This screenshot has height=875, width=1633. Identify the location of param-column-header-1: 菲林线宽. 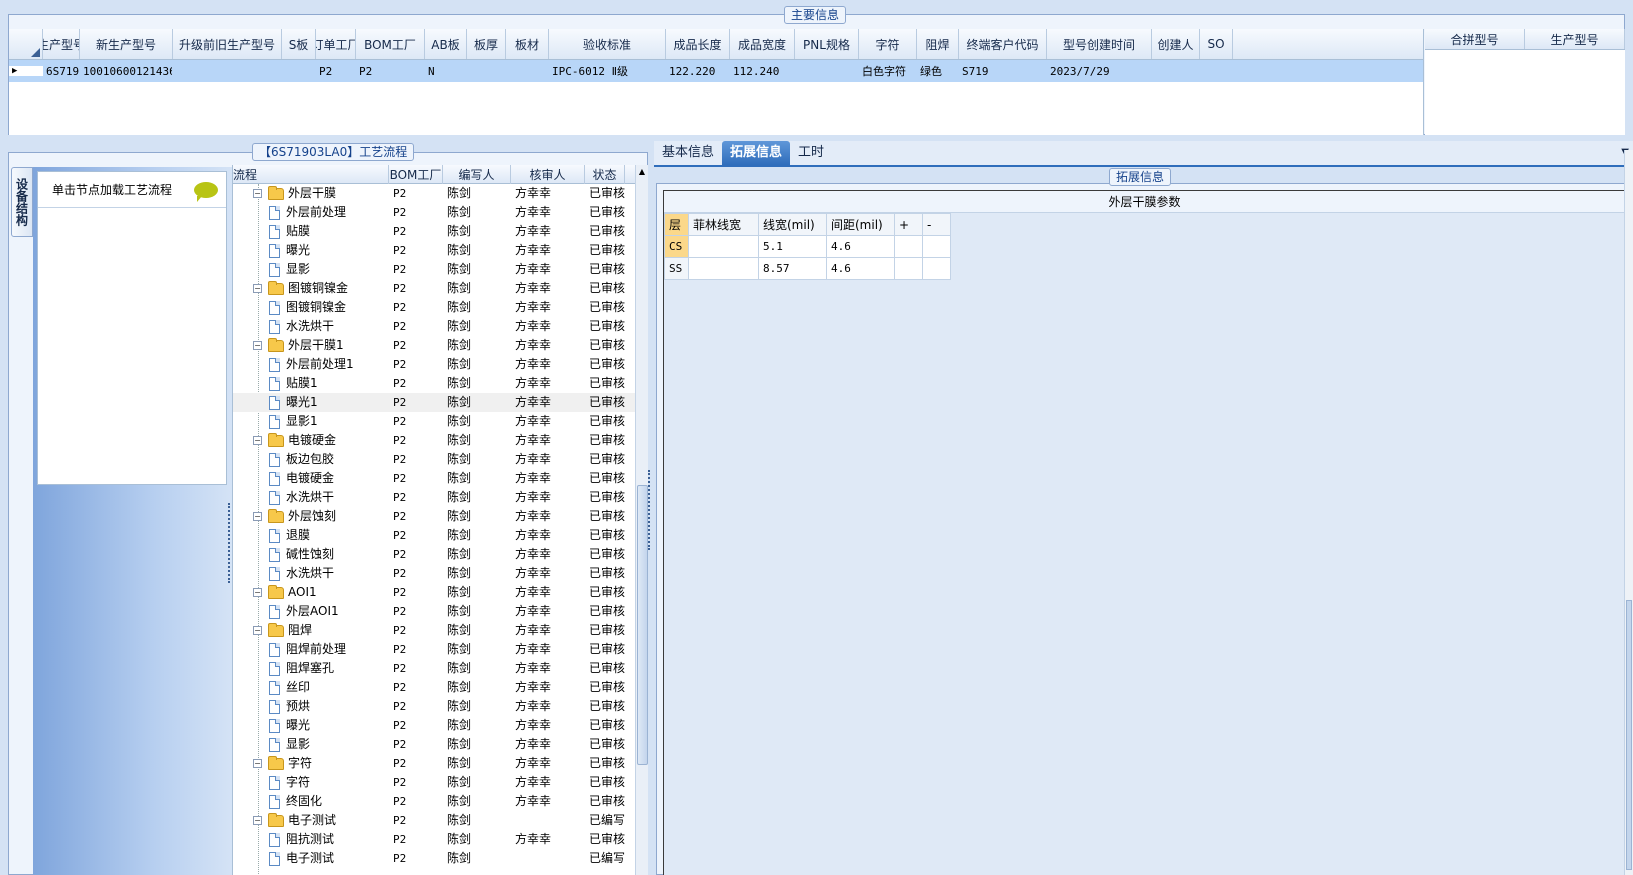
(723, 224).